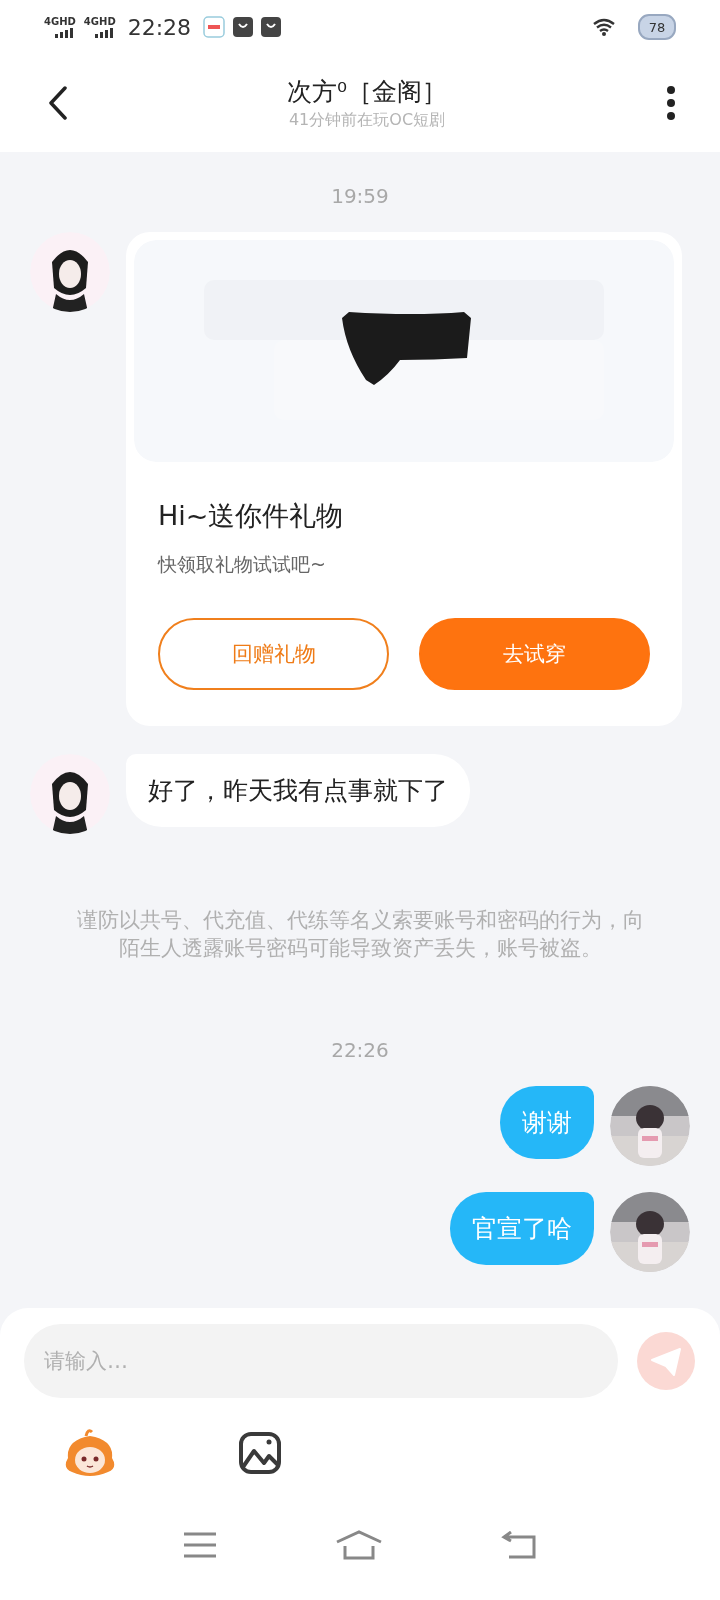 The width and height of the screenshot is (720, 1600). Describe the element at coordinates (671, 103) in the screenshot. I see `more-icon` at that location.